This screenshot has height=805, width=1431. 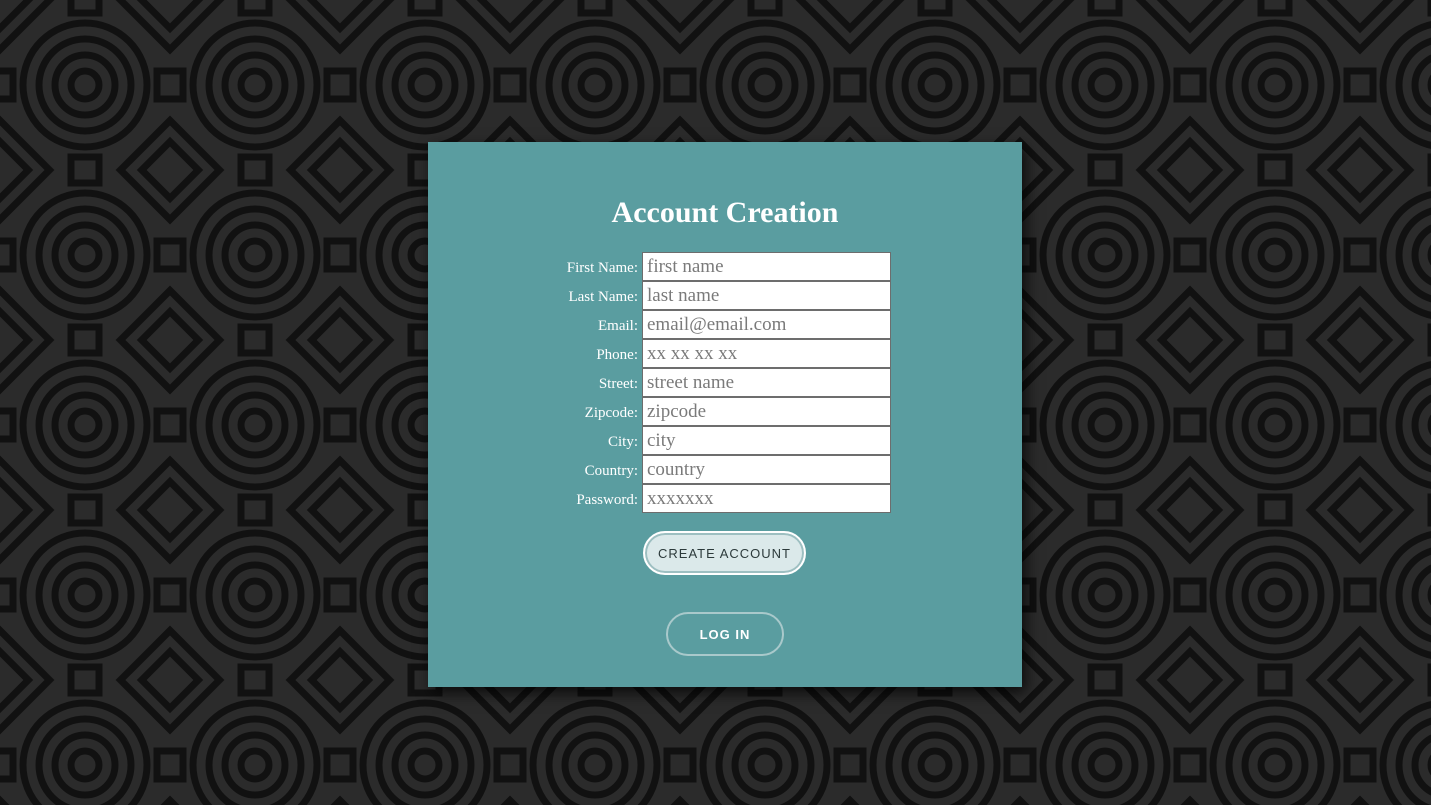 What do you see at coordinates (766, 382) in the screenshot?
I see `street-field` at bounding box center [766, 382].